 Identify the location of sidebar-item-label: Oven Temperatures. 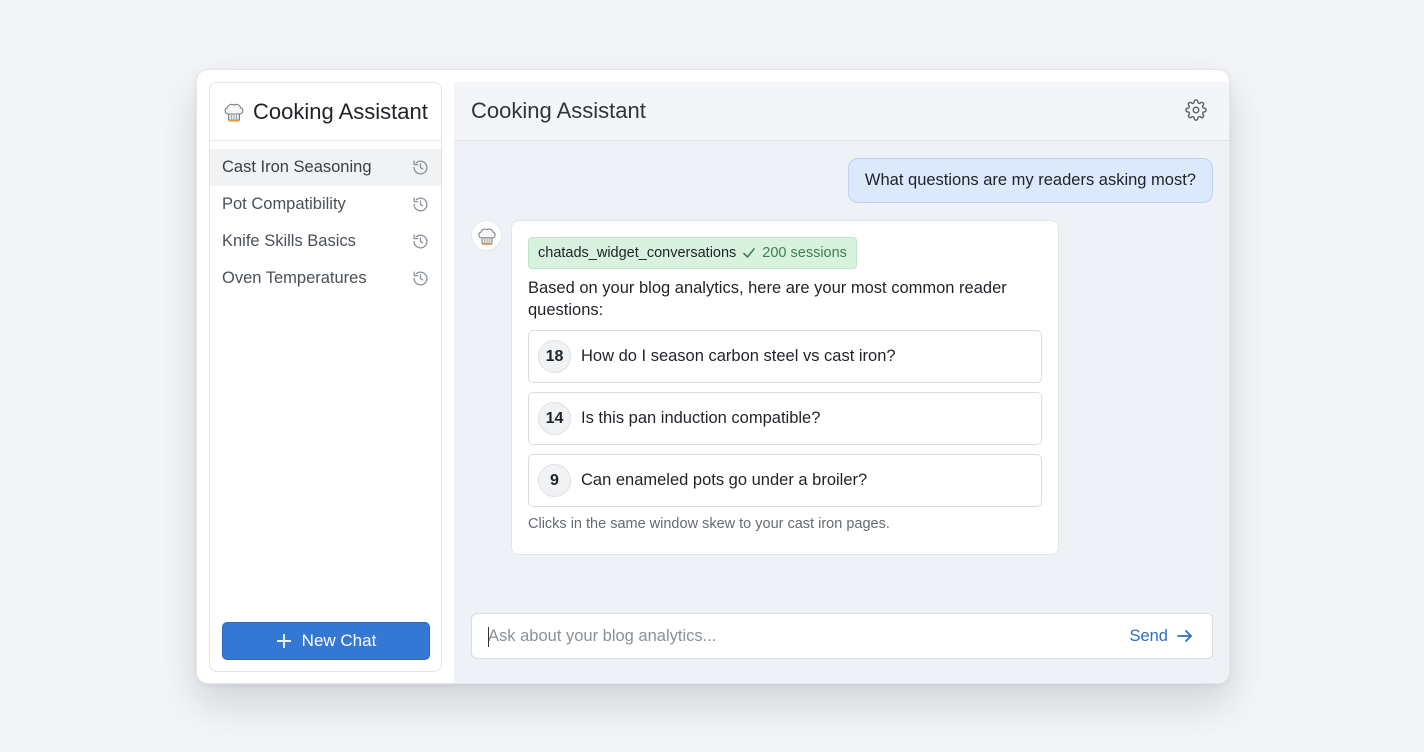
(294, 278).